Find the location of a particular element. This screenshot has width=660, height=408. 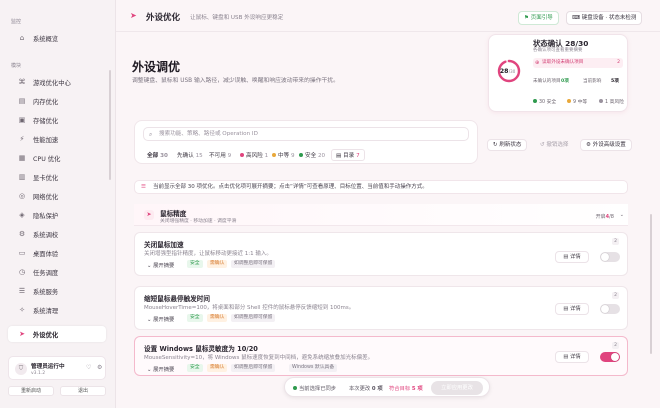

clean-icon: ✧ is located at coordinates (22, 310).